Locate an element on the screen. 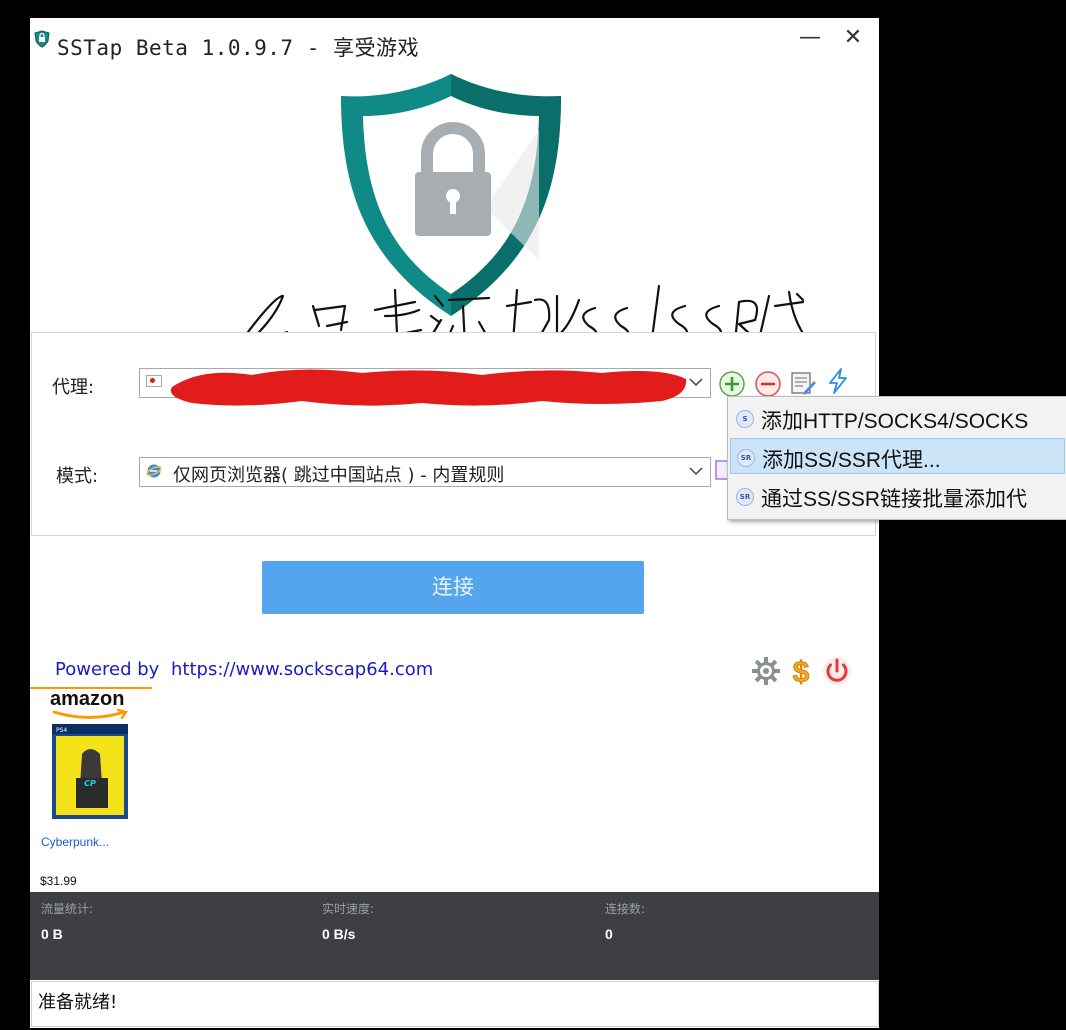  traffic-value: 0 B is located at coordinates (52, 934).